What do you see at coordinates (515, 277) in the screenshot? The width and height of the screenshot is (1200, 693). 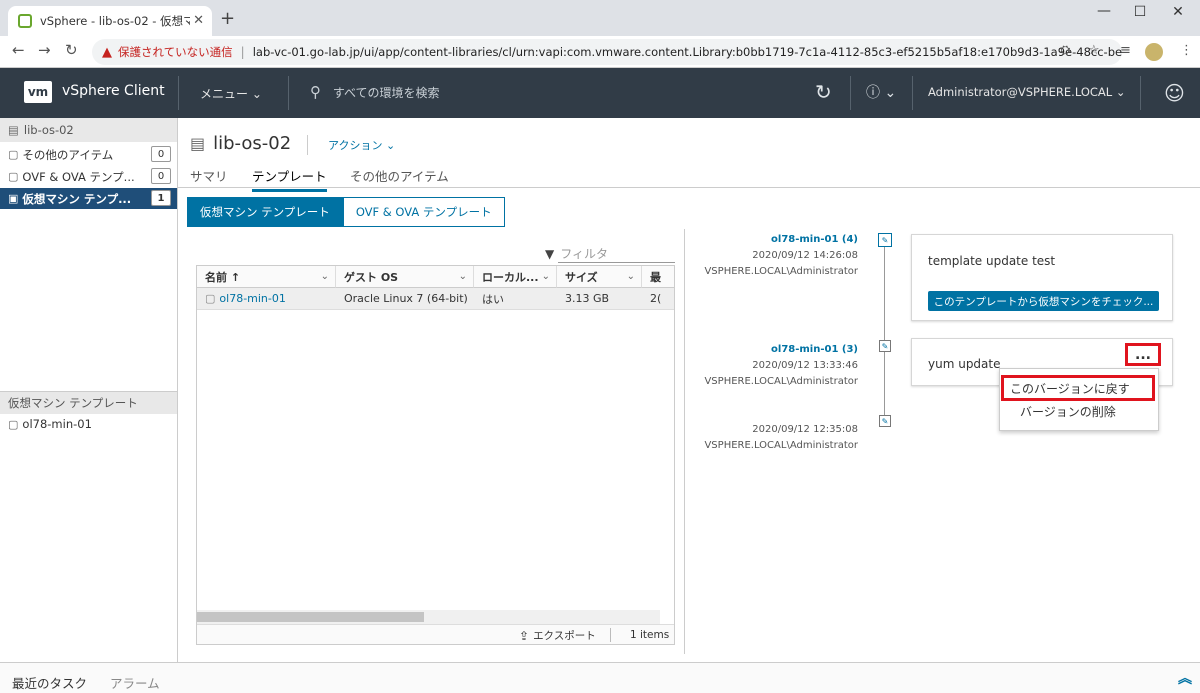 I see `column-header-local: ローカル... ⌄` at bounding box center [515, 277].